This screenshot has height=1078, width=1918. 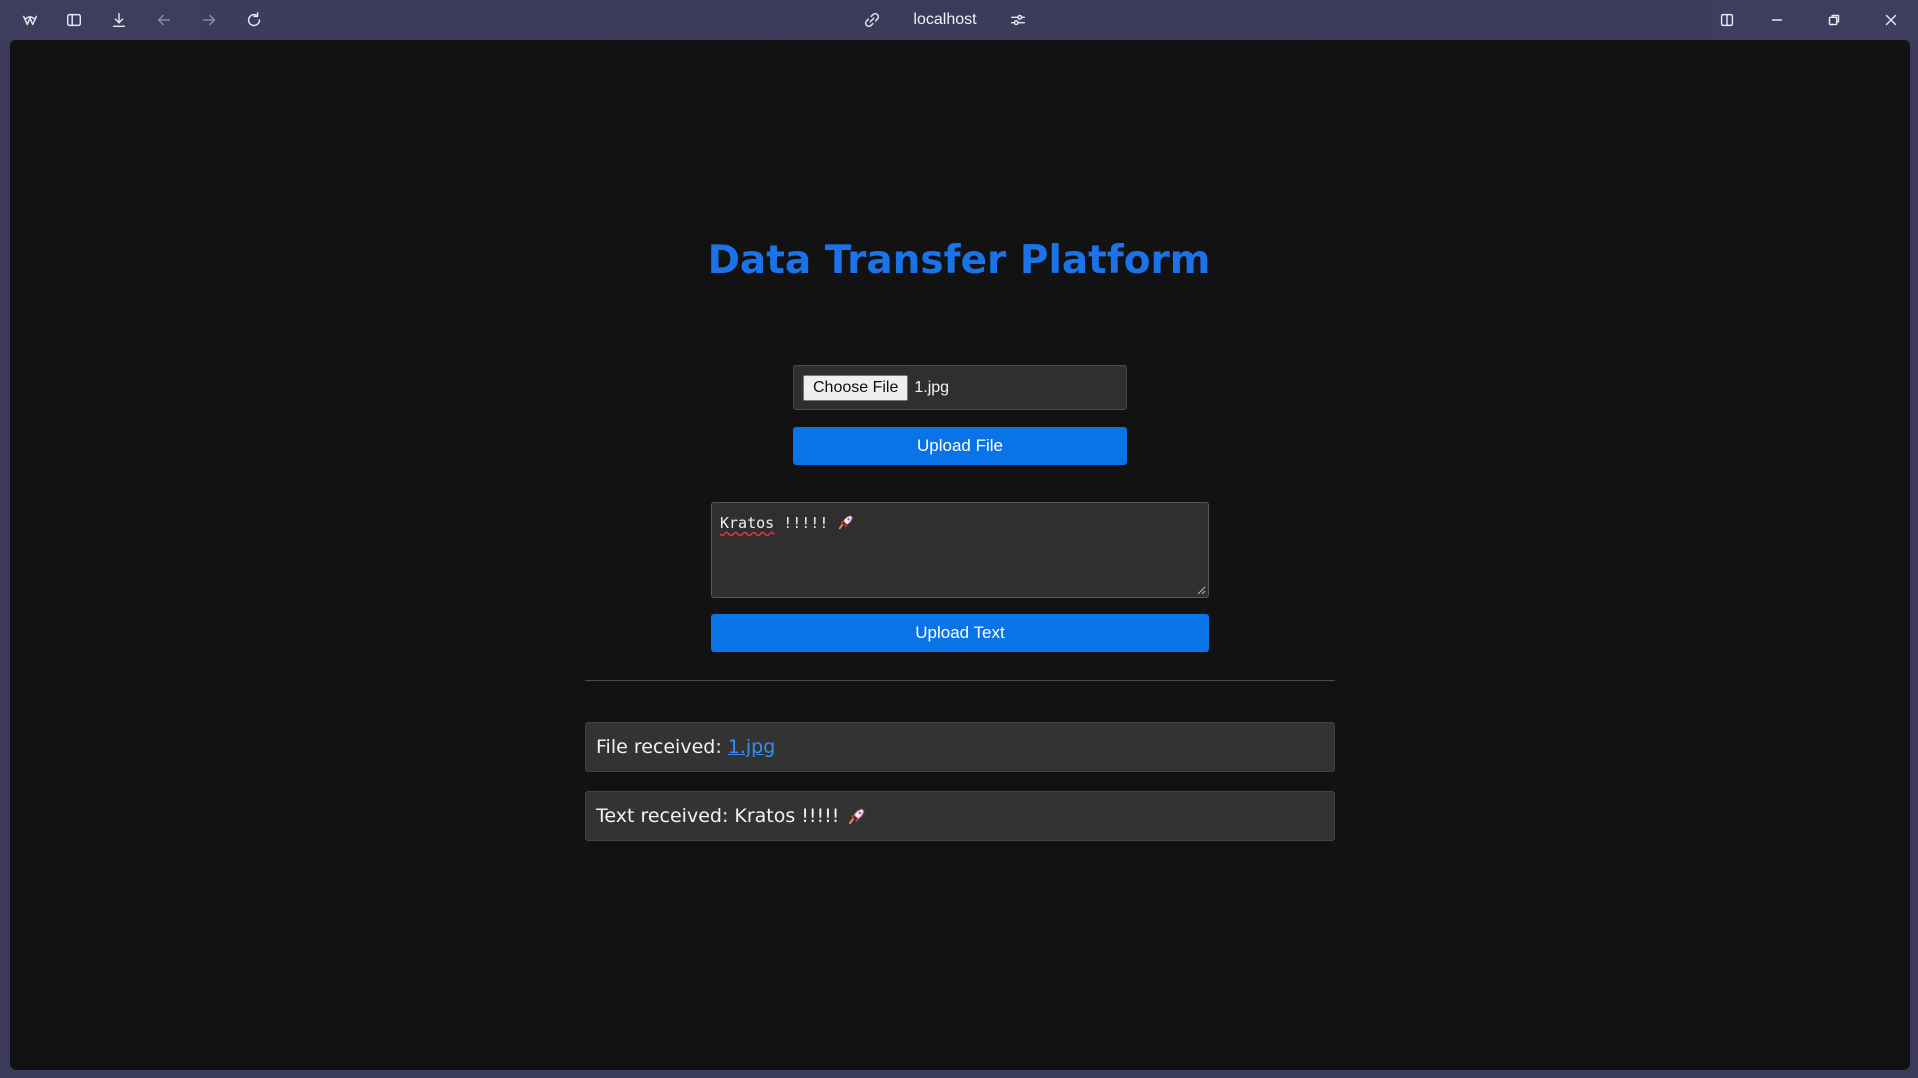 I want to click on text-received-label: Text received:, so click(x=662, y=816).